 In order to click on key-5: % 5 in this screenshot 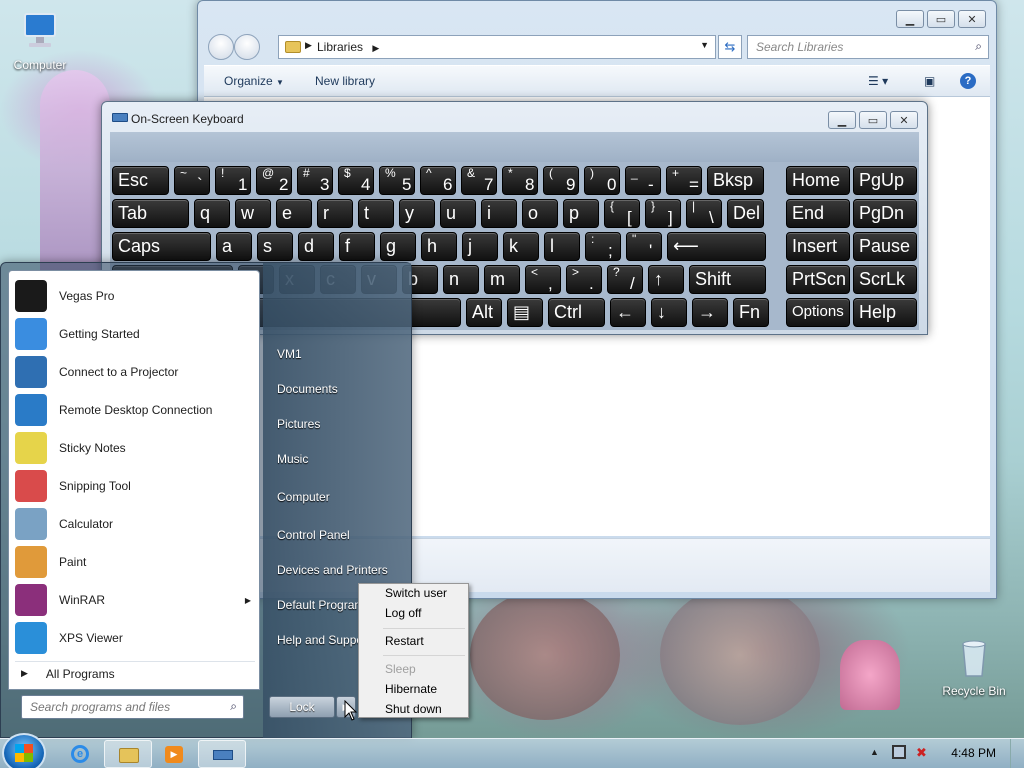, I will do `click(397, 180)`.